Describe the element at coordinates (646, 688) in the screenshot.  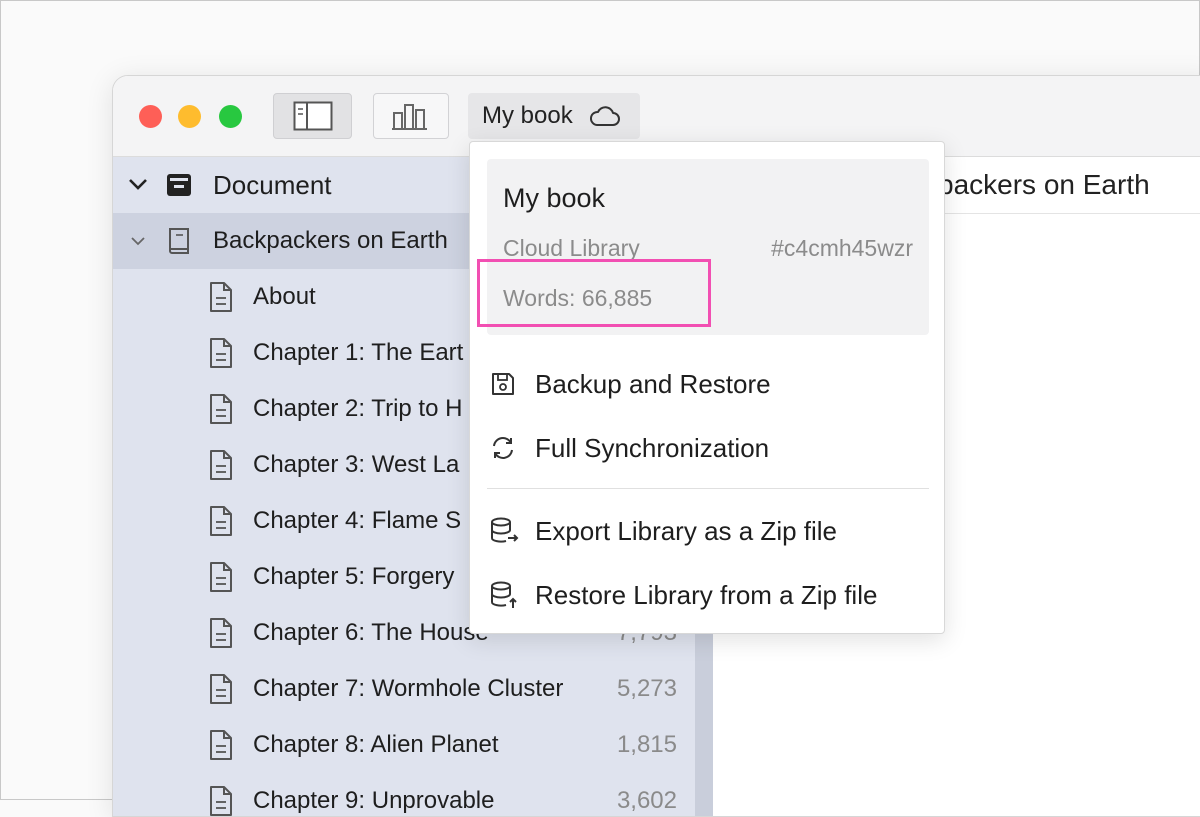
I see `tree-doc-word-count: 5,273` at that location.